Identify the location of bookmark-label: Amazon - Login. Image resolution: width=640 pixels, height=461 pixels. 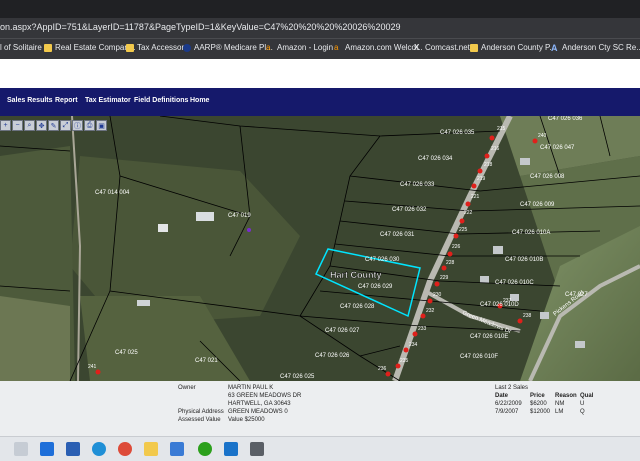
(305, 47).